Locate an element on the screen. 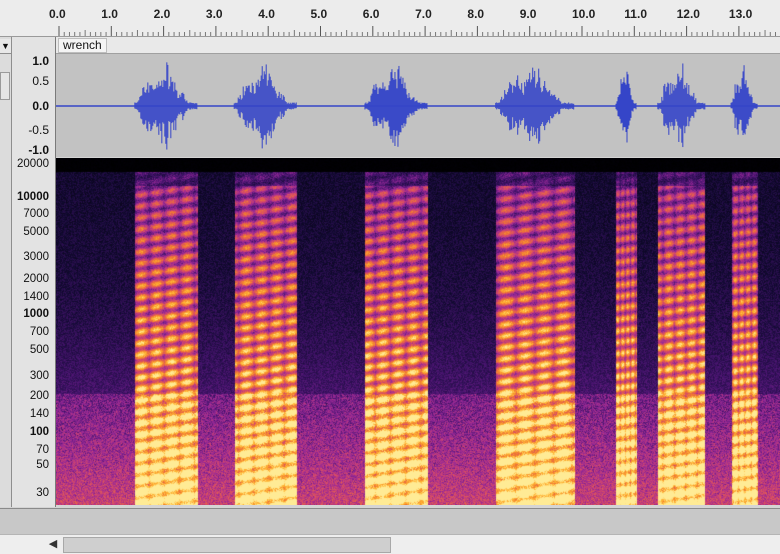  frequency-label: 7000 is located at coordinates (36, 214).